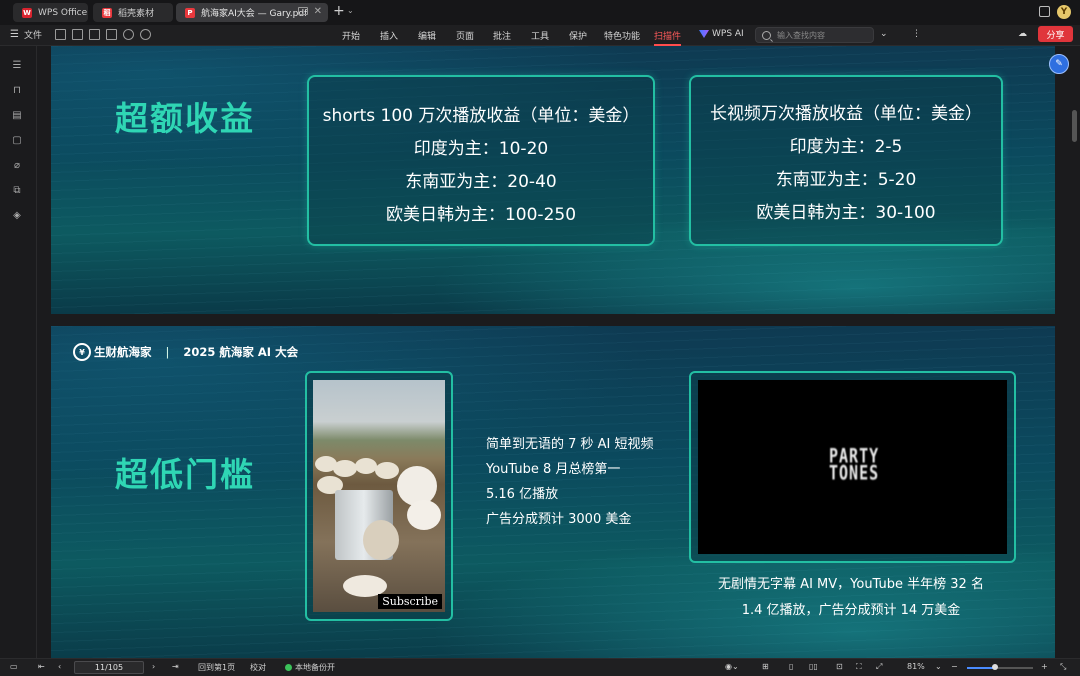 This screenshot has width=1080, height=676. I want to click on screen-icon, so click(303, 11).